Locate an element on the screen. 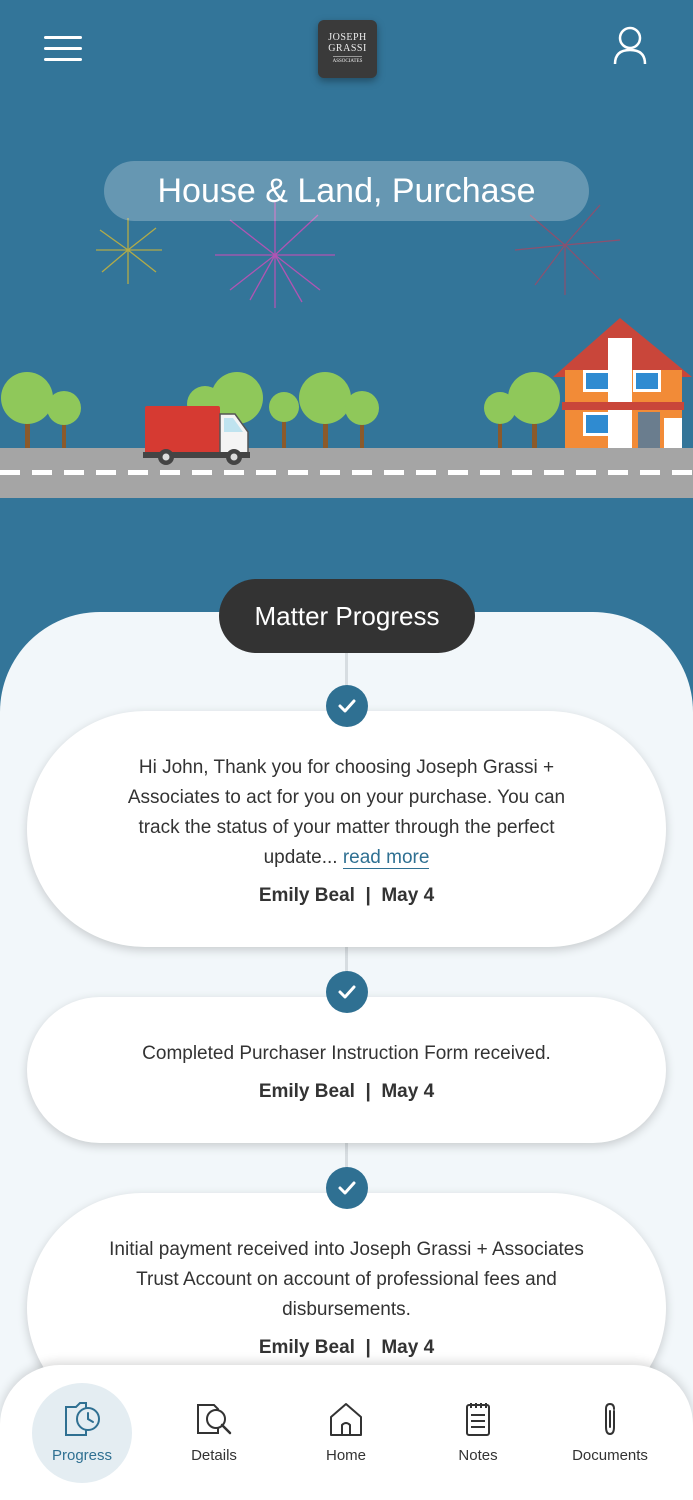 The height and width of the screenshot is (1500, 693). tab-progress: Progress is located at coordinates (82, 1432).